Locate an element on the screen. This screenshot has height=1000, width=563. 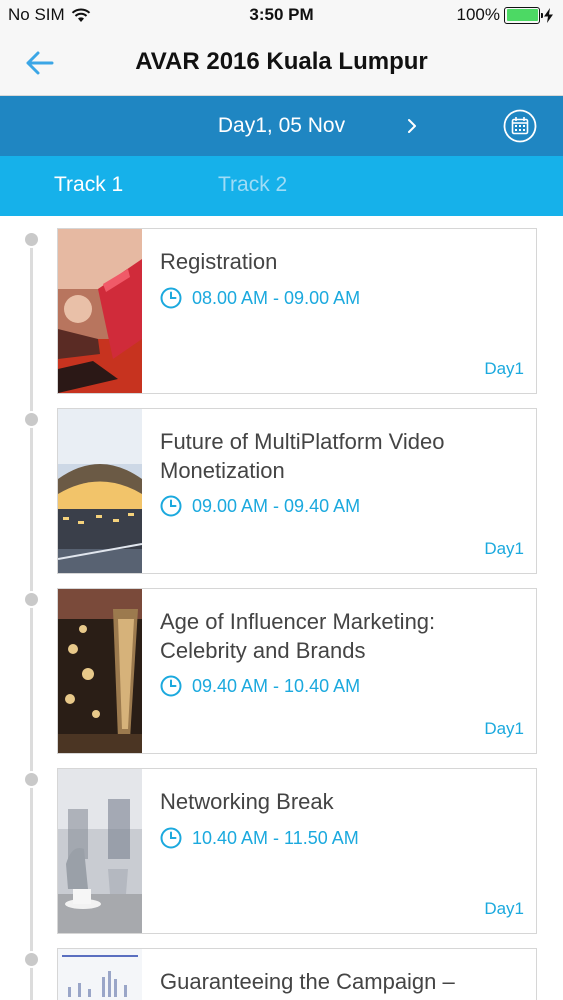
battery-icon is located at coordinates (523, 15).